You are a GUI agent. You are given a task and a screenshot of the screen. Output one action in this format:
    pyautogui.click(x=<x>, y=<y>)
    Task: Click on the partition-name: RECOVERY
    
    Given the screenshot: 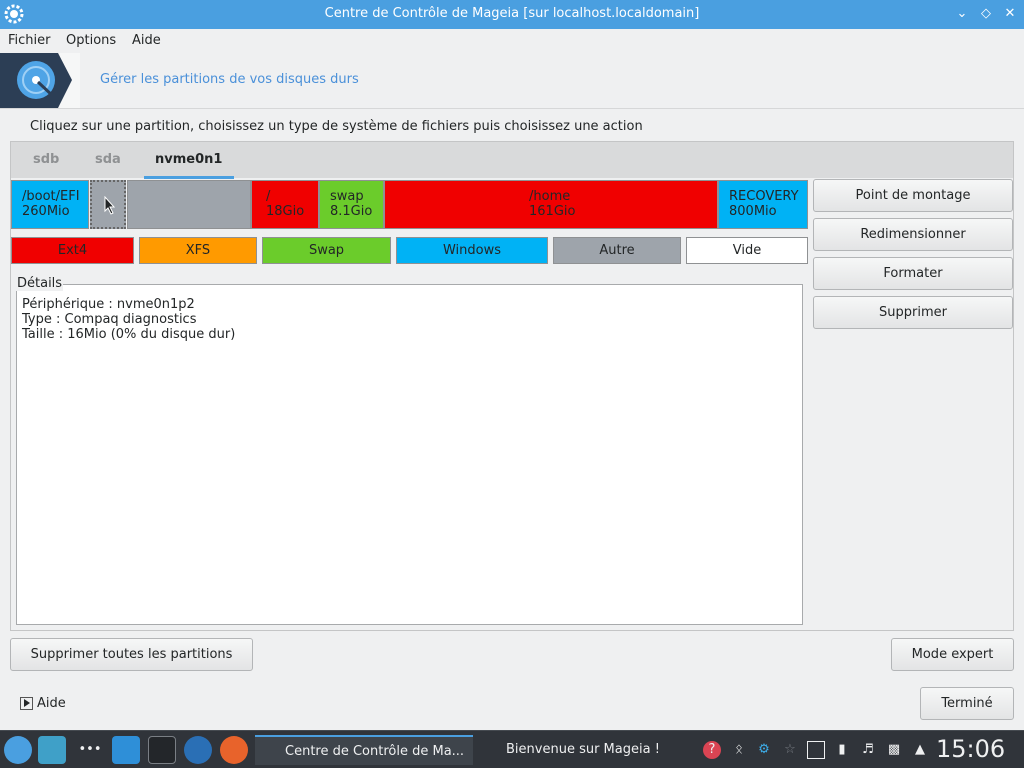 What is the action you would take?
    pyautogui.click(x=764, y=196)
    